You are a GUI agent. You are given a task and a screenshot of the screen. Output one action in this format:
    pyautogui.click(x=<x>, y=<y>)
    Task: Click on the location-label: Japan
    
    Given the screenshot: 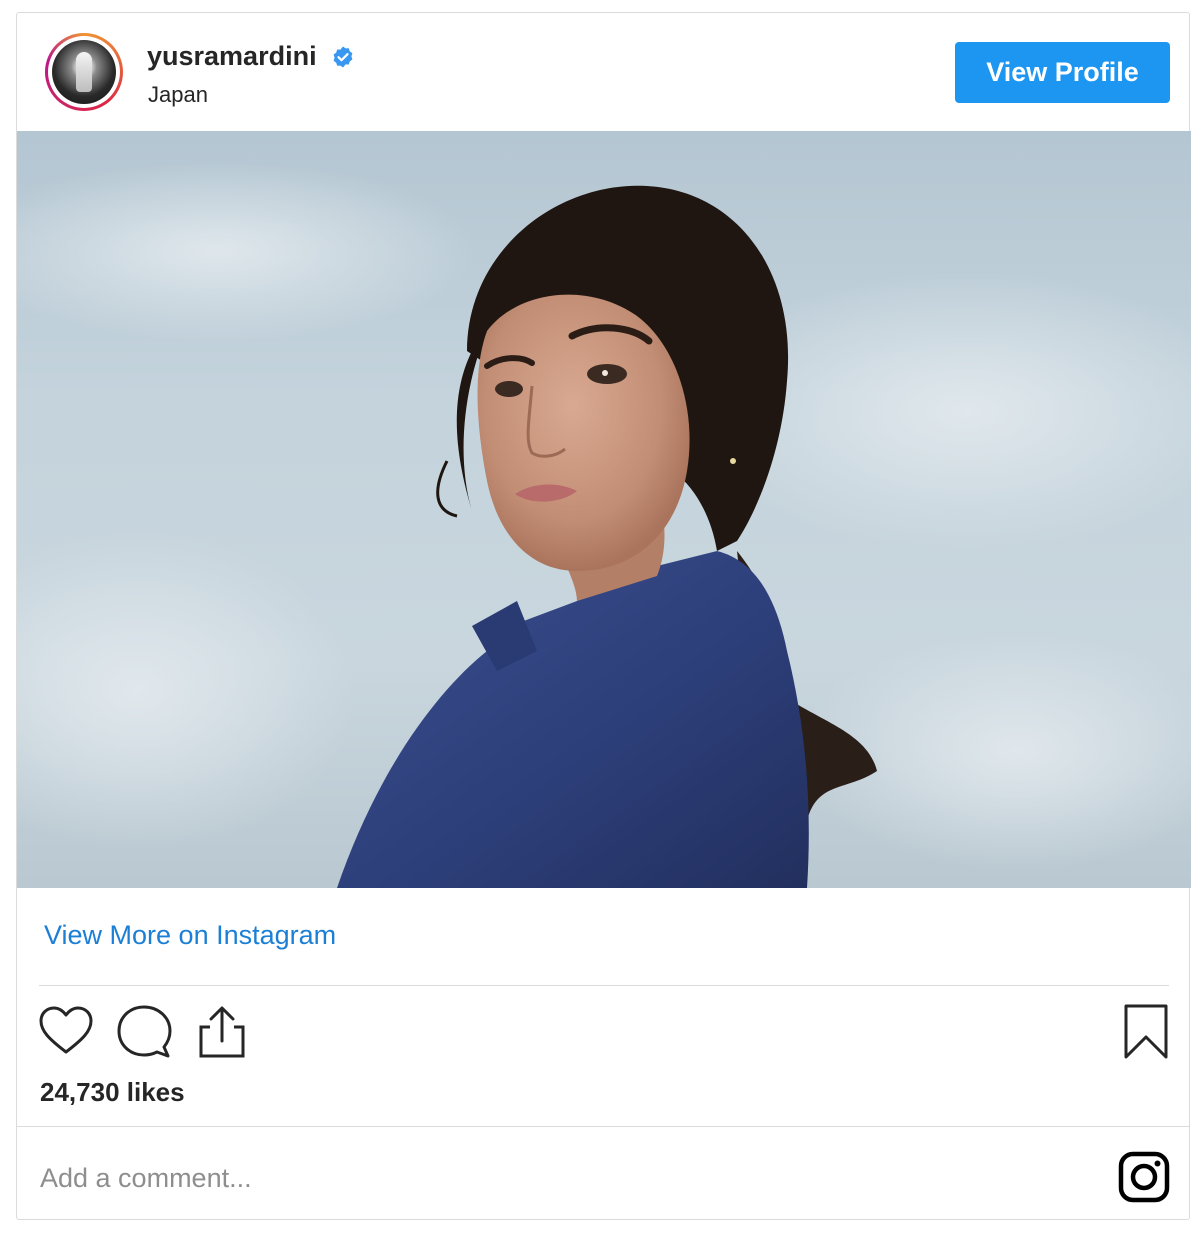 What is the action you would take?
    pyautogui.click(x=178, y=95)
    